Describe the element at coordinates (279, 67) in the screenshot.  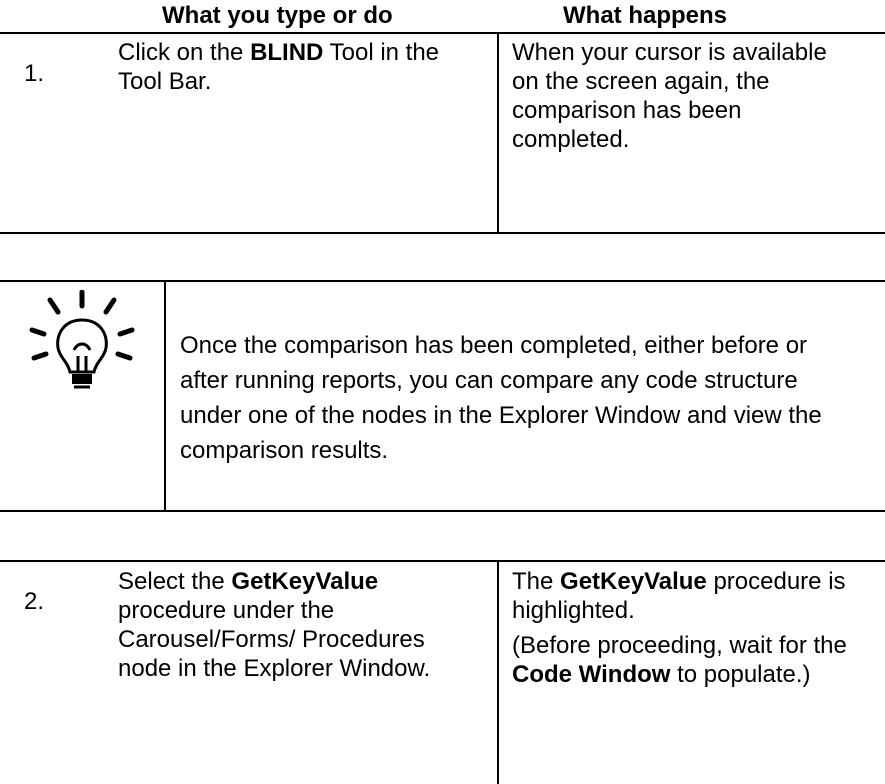
I see `step1-action: Click on the BLIND Tool in the Tool Bar.` at that location.